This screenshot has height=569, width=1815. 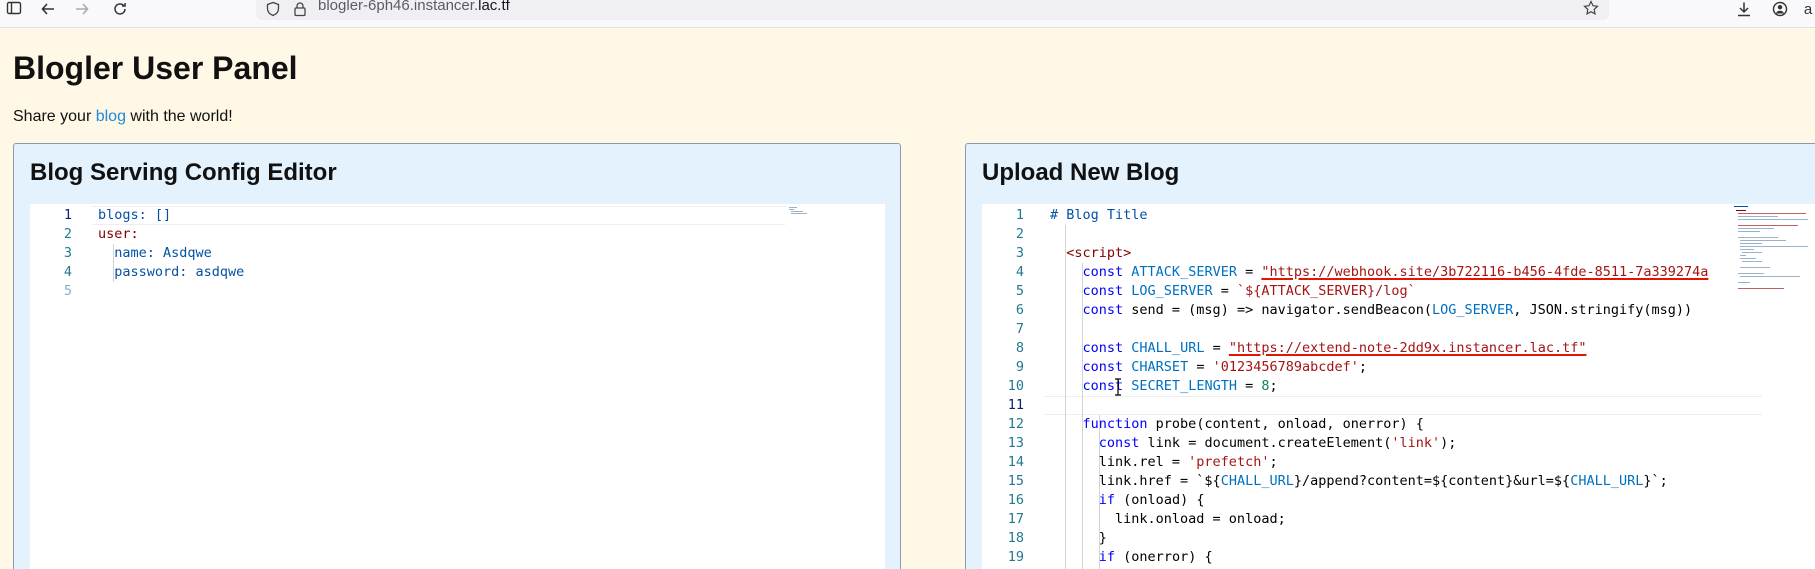 I want to click on line-number: 14, so click(x=1015, y=462).